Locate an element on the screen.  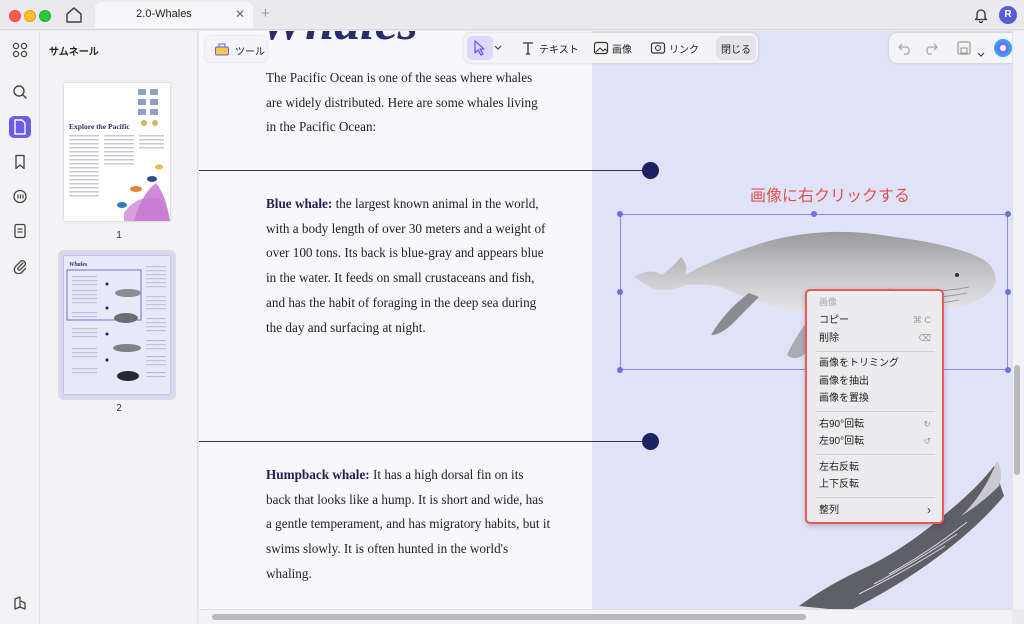
menu-item-align: 整列 › is located at coordinates (875, 510).